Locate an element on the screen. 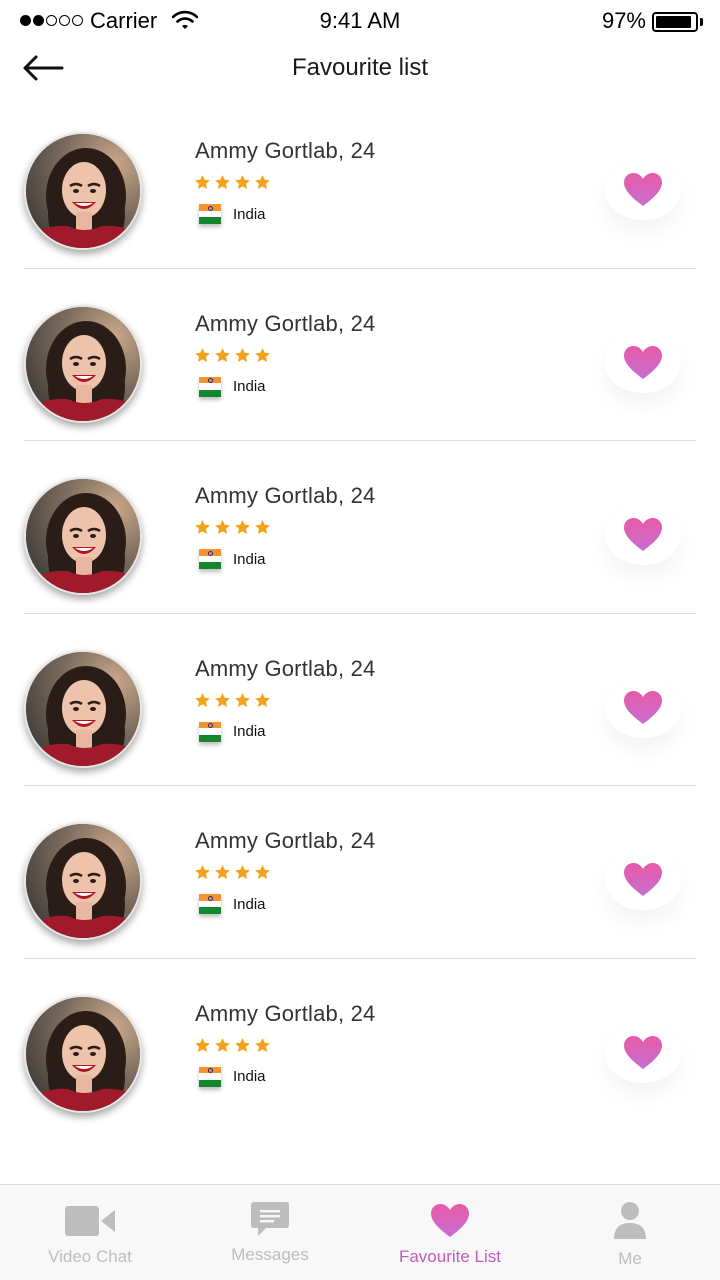 The height and width of the screenshot is (1280, 720). tab-label: Favourite List is located at coordinates (450, 1256).